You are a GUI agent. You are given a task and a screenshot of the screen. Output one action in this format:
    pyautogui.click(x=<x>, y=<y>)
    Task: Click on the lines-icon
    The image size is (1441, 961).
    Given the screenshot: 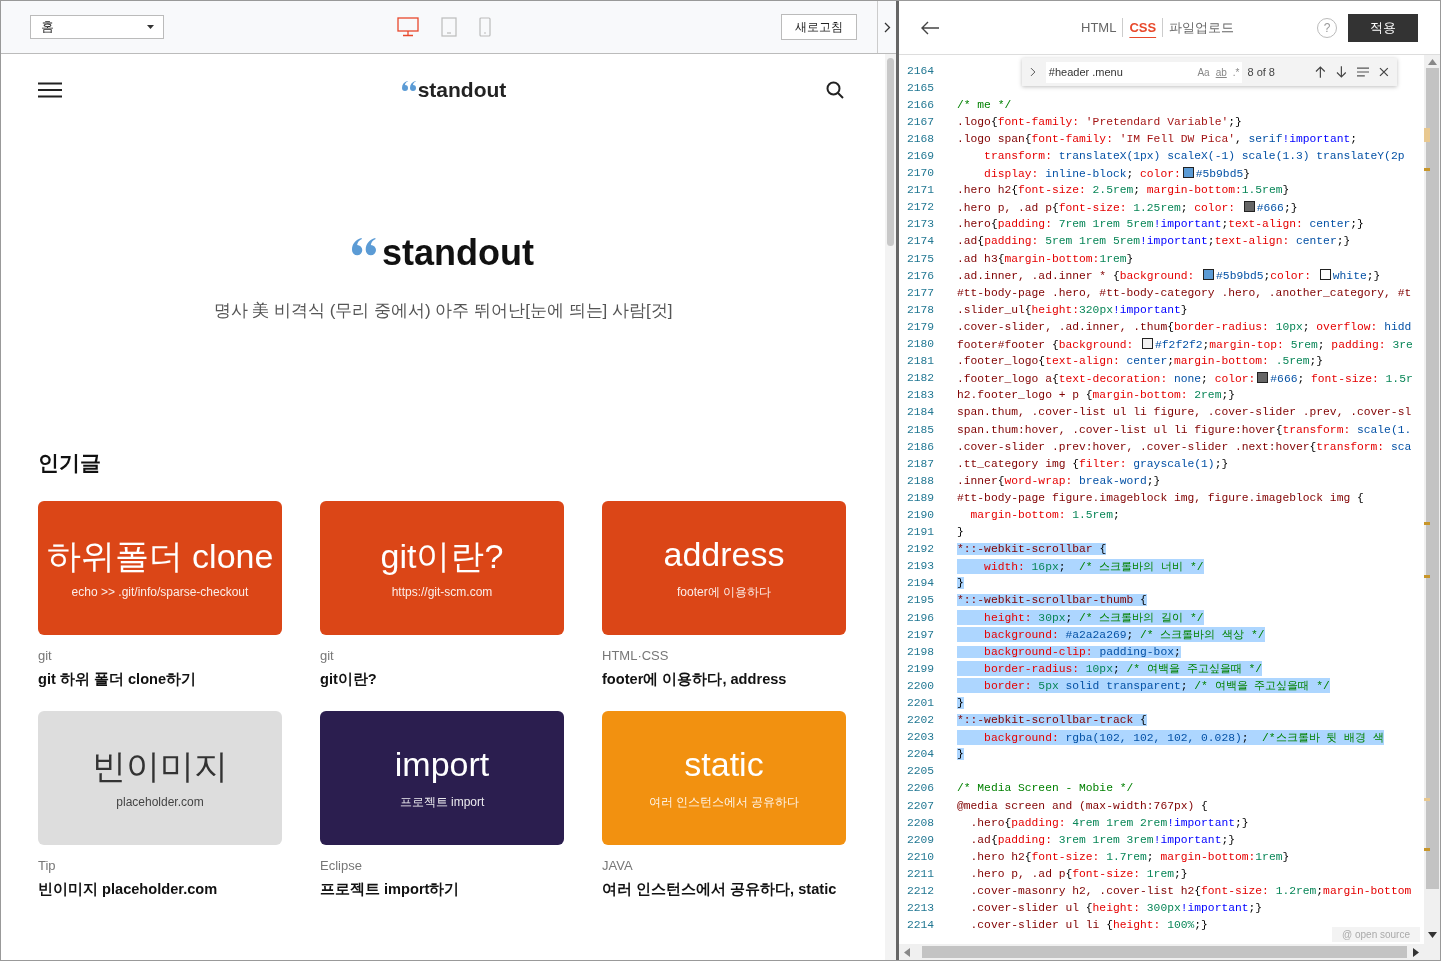 What is the action you would take?
    pyautogui.click(x=1363, y=72)
    